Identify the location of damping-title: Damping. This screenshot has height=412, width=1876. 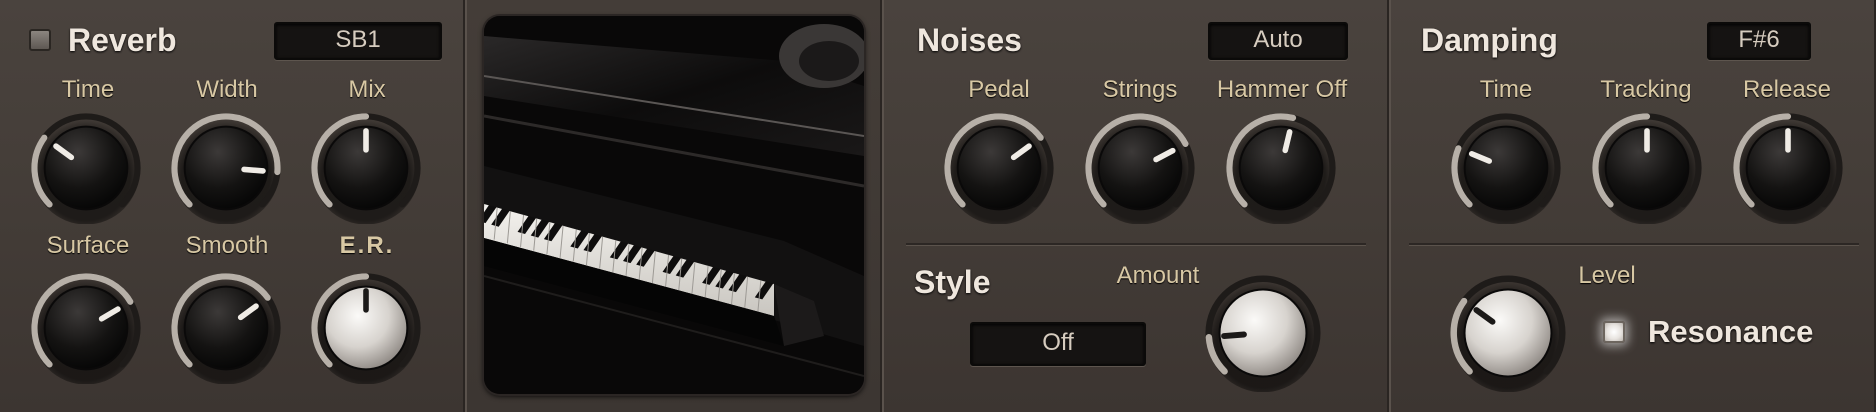
(1489, 40).